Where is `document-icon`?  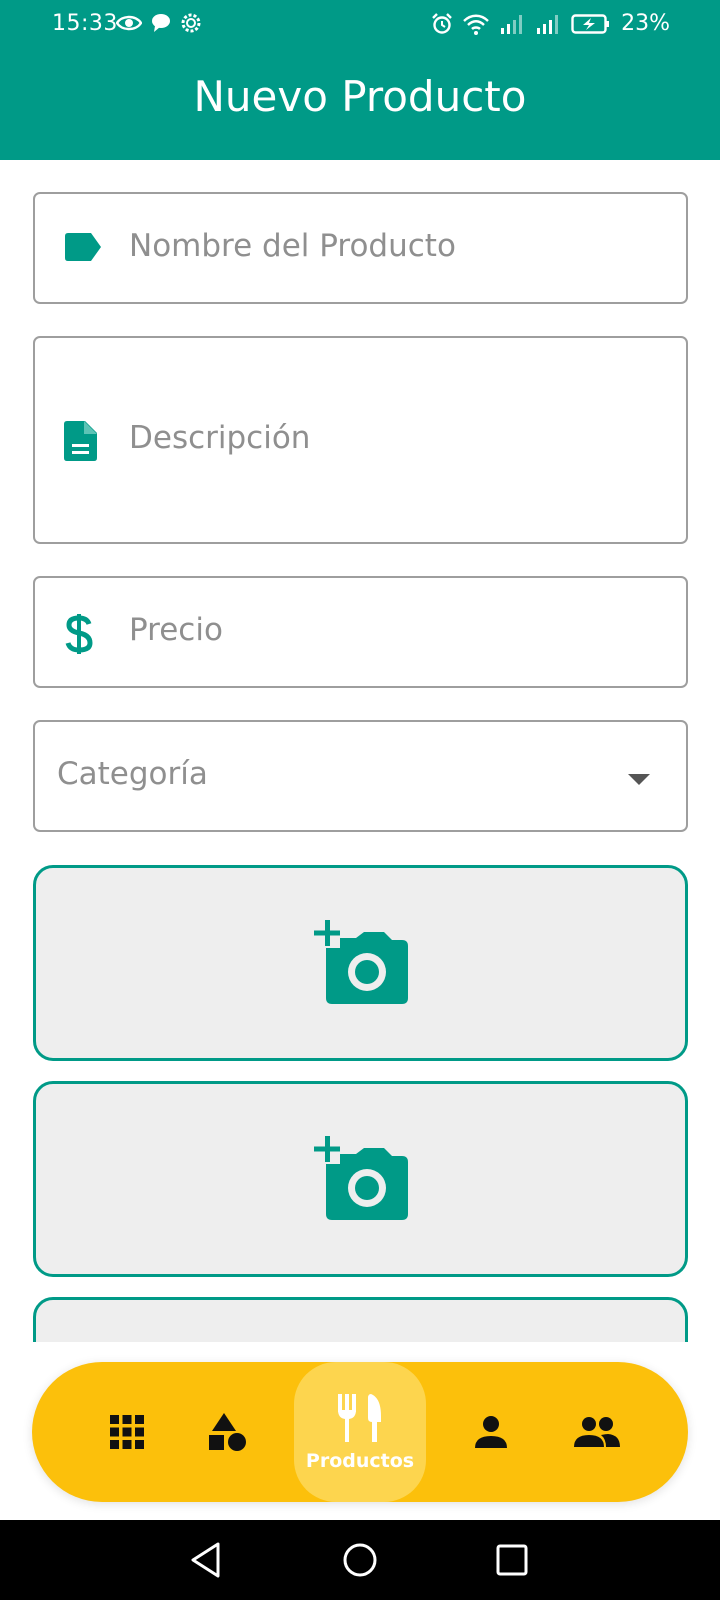 document-icon is located at coordinates (80, 441).